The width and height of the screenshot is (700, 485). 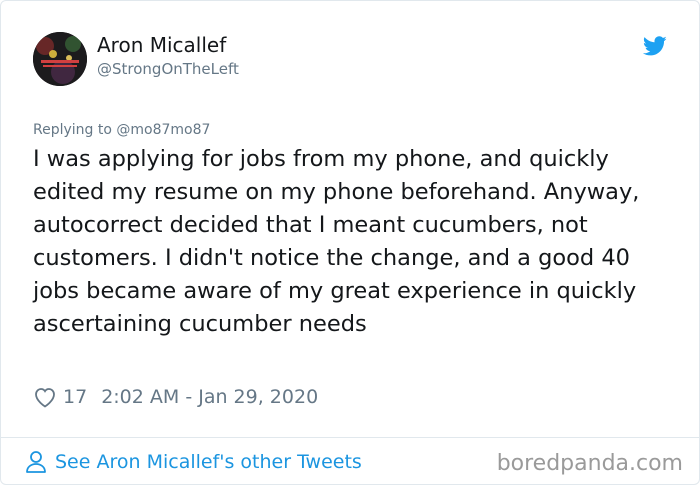 I want to click on author-handle: @StrongOnTheLeft, so click(x=168, y=69).